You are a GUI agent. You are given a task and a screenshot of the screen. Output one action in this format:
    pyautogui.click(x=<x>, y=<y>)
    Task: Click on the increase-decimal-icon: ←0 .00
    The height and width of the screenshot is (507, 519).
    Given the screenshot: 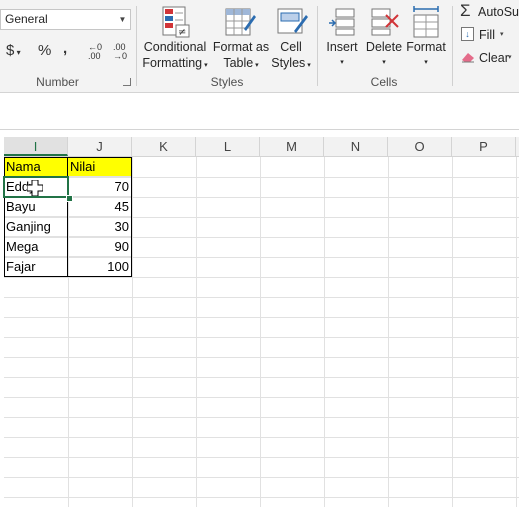 What is the action you would take?
    pyautogui.click(x=95, y=51)
    